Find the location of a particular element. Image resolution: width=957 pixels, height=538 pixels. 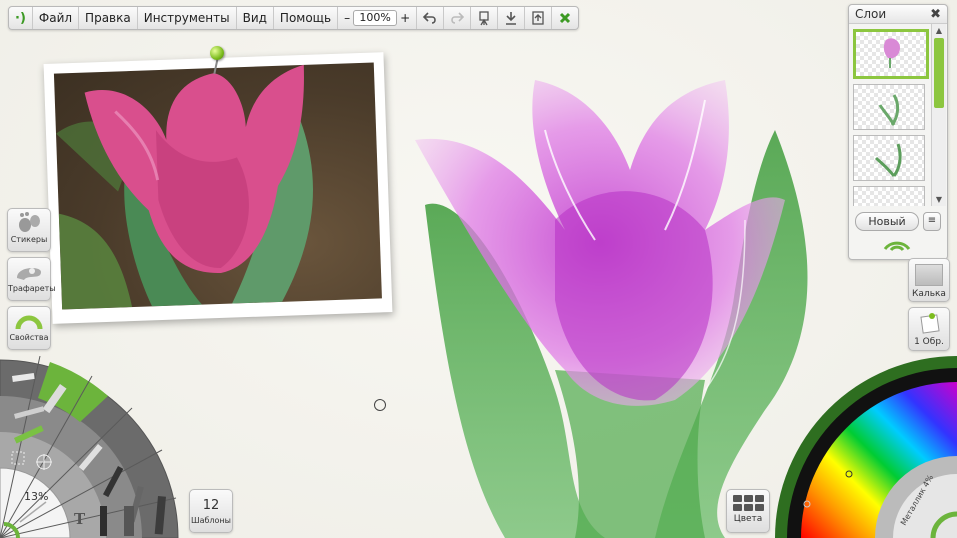

layer-list is located at coordinates (890, 115).